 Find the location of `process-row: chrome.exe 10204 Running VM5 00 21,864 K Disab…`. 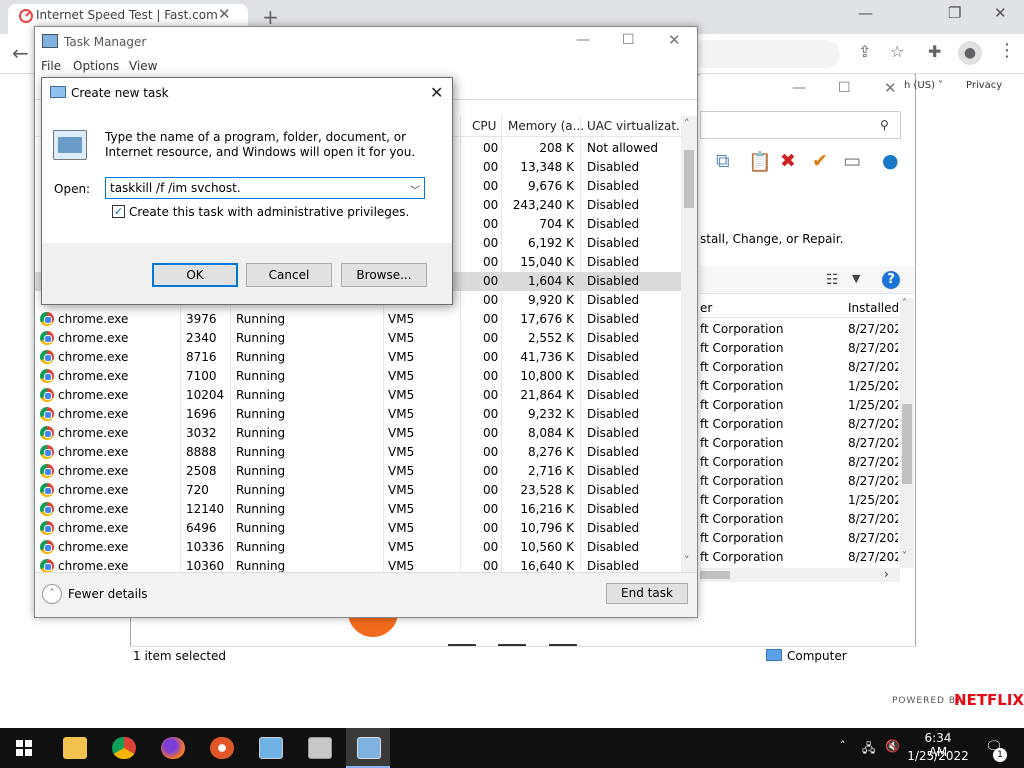

process-row: chrome.exe 10204 Running VM5 00 21,864 K Disab… is located at coordinates (358, 395).